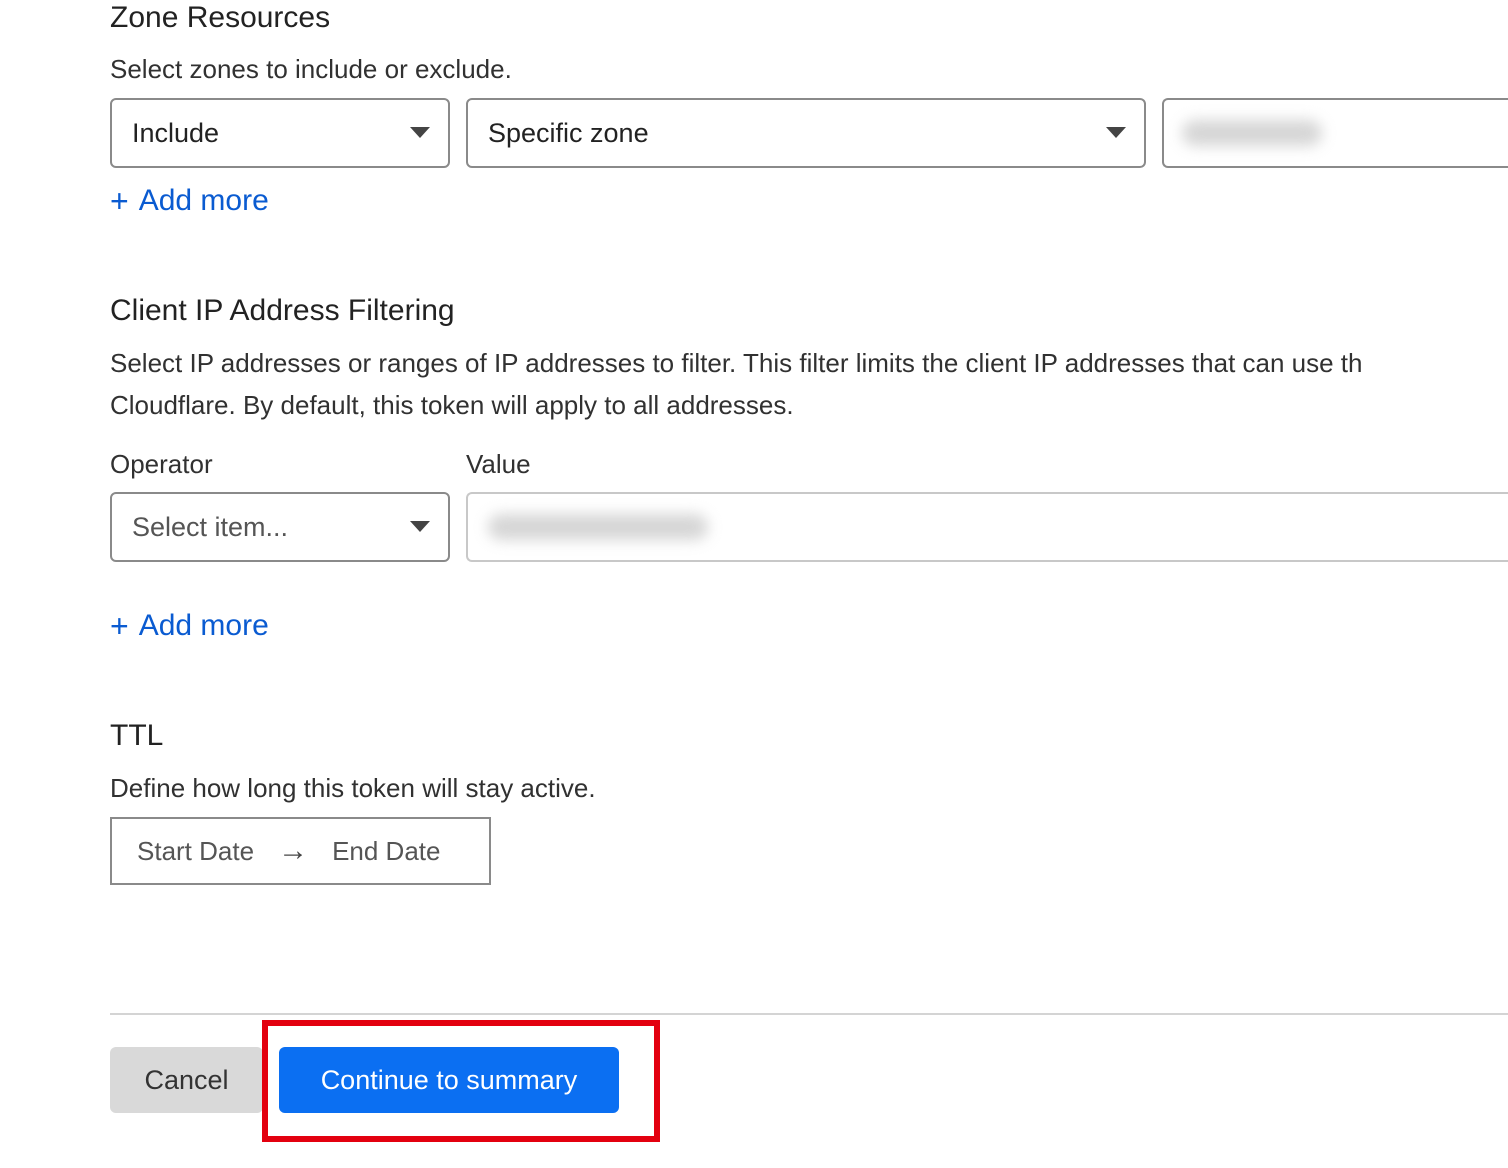 This screenshot has height=1168, width=1508. I want to click on end-date-placeholder: End Date, so click(386, 851).